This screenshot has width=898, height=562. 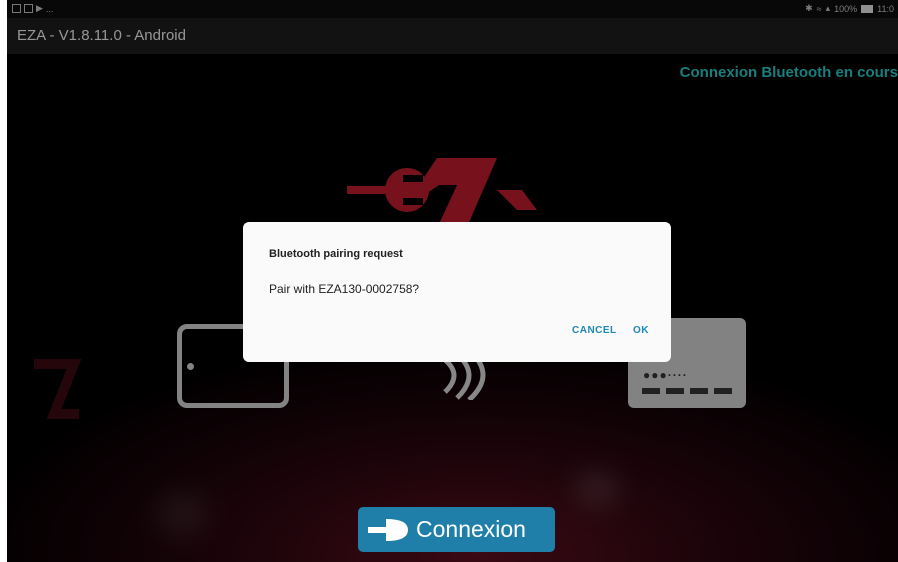 What do you see at coordinates (388, 530) in the screenshot?
I see `plug-icon` at bounding box center [388, 530].